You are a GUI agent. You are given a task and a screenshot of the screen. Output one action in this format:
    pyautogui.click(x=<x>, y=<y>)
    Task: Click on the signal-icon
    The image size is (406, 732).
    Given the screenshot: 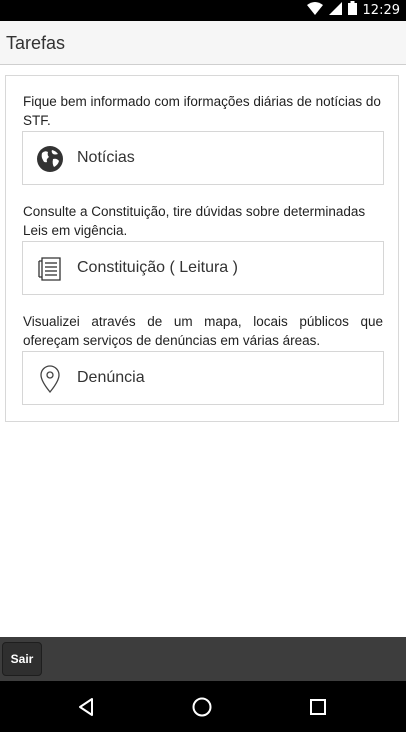 What is the action you would take?
    pyautogui.click(x=335, y=10)
    